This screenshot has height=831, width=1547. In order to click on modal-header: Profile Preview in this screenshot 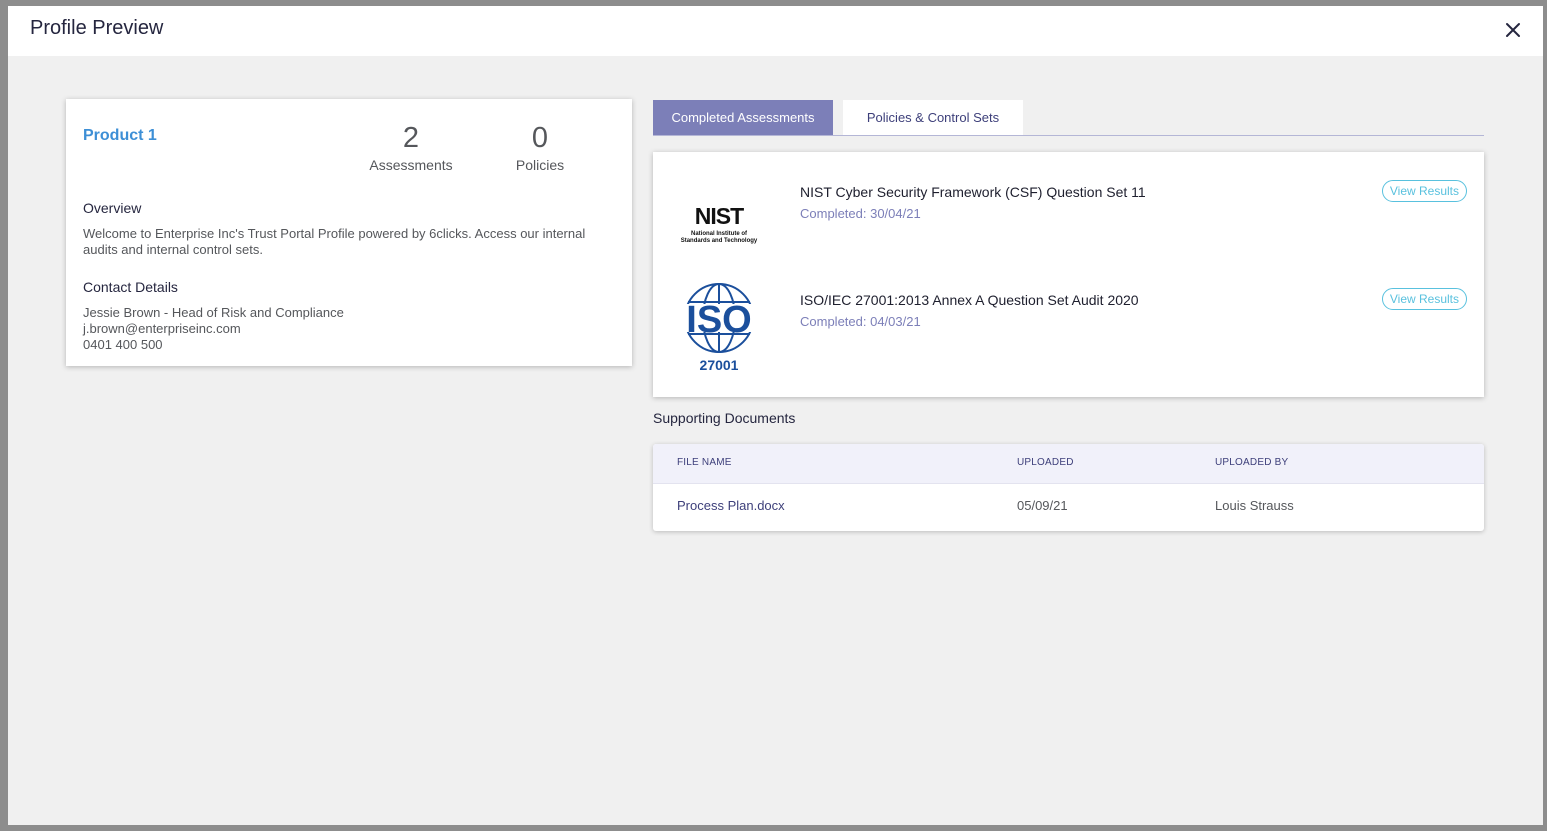, I will do `click(775, 31)`.